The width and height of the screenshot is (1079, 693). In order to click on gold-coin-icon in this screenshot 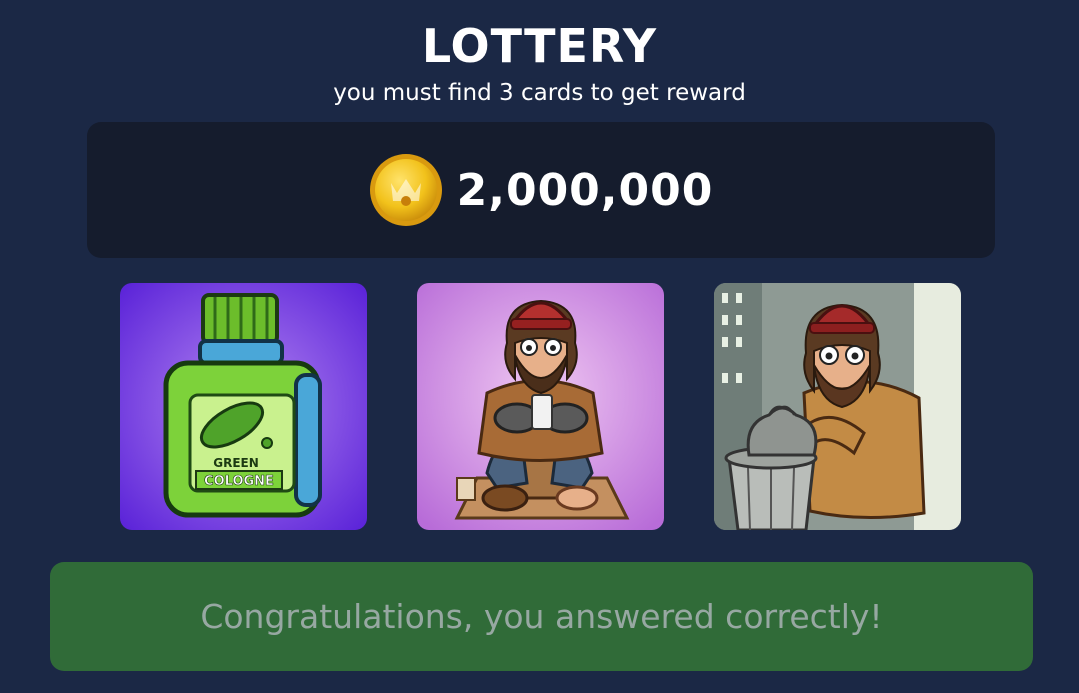, I will do `click(405, 190)`.